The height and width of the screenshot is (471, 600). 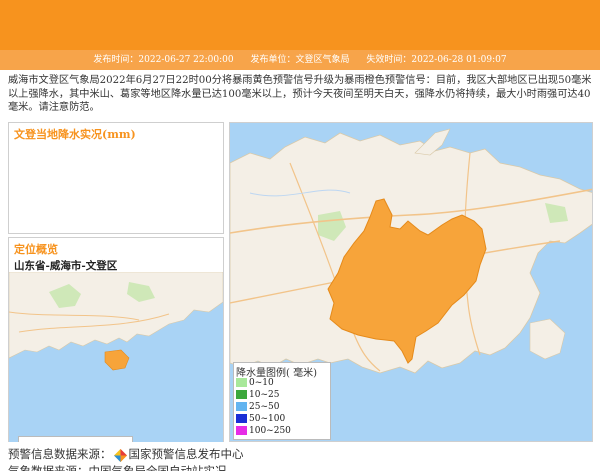 What do you see at coordinates (66, 266) in the screenshot?
I see `location-subtitle: 山东省-威海市-文登区` at bounding box center [66, 266].